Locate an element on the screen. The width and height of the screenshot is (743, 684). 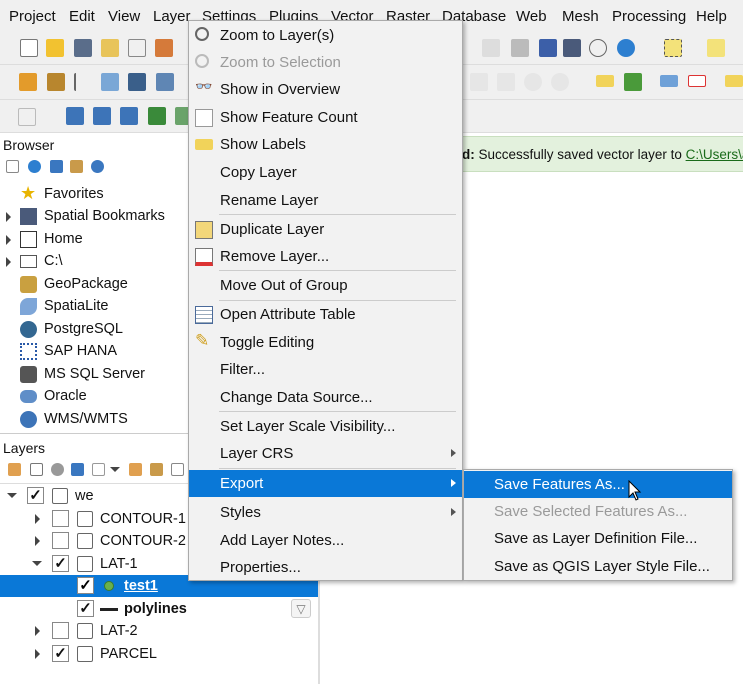
dropdown-arrow-icon is located at coordinates (115, 469).